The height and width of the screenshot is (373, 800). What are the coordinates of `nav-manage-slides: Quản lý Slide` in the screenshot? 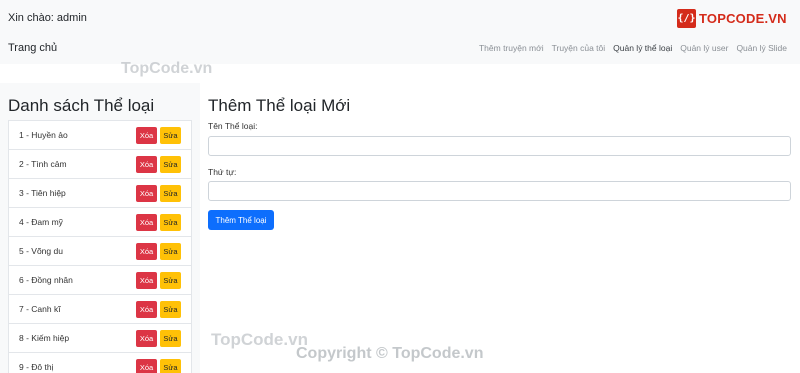 It's located at (761, 48).